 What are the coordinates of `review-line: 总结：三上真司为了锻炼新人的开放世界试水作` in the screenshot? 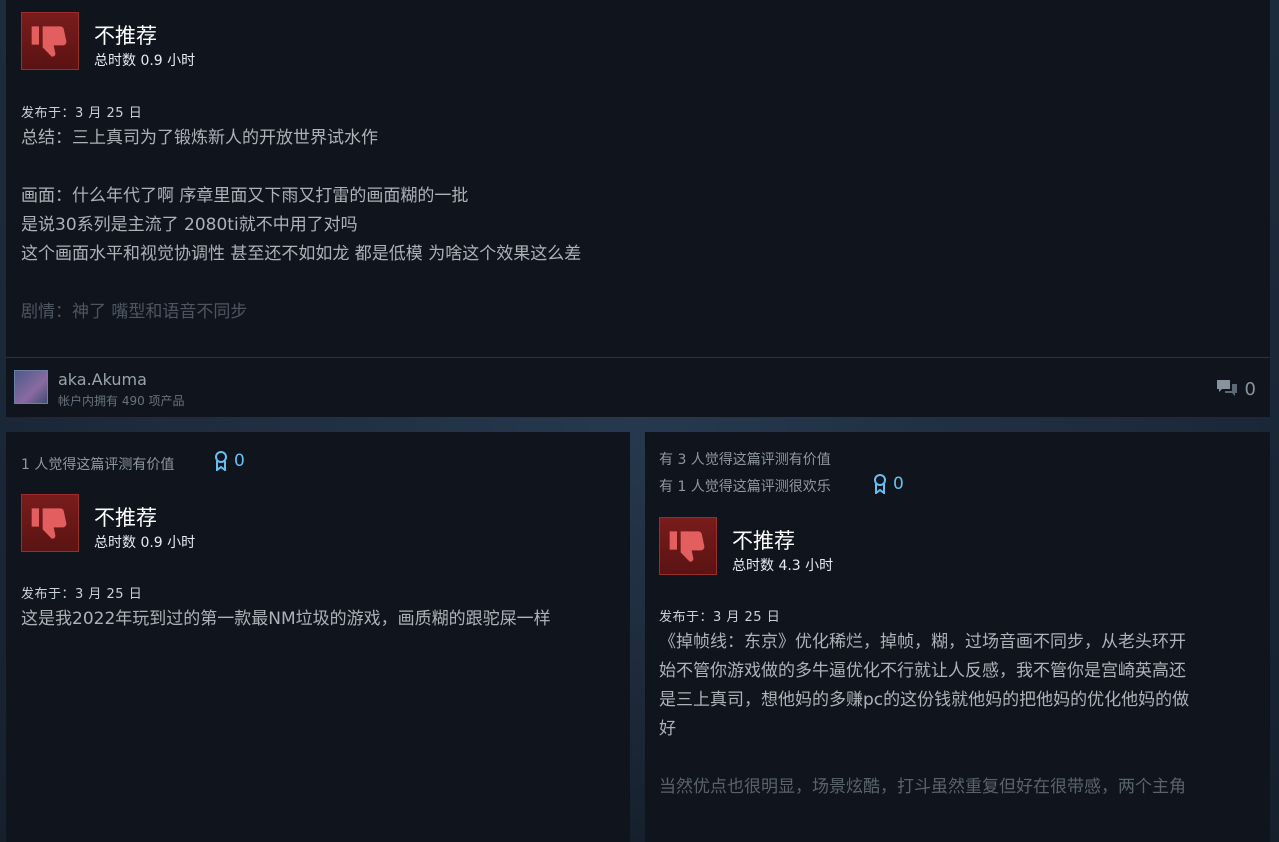 It's located at (199, 138).